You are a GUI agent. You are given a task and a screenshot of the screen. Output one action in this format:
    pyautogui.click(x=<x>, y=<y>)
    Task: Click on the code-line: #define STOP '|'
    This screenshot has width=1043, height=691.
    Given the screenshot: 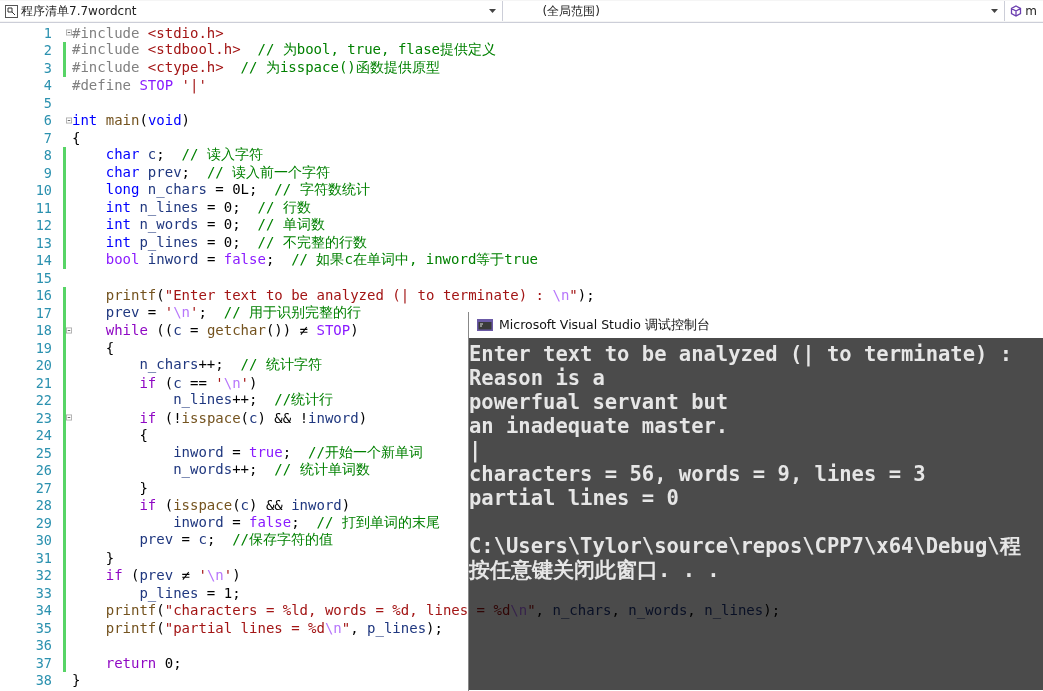 What is the action you would take?
    pyautogui.click(x=139, y=85)
    